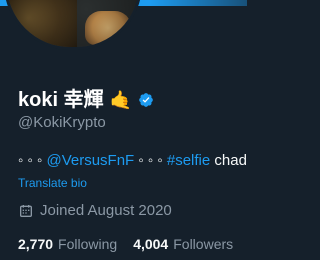 This screenshot has width=320, height=260. I want to click on following-label: Following, so click(88, 244).